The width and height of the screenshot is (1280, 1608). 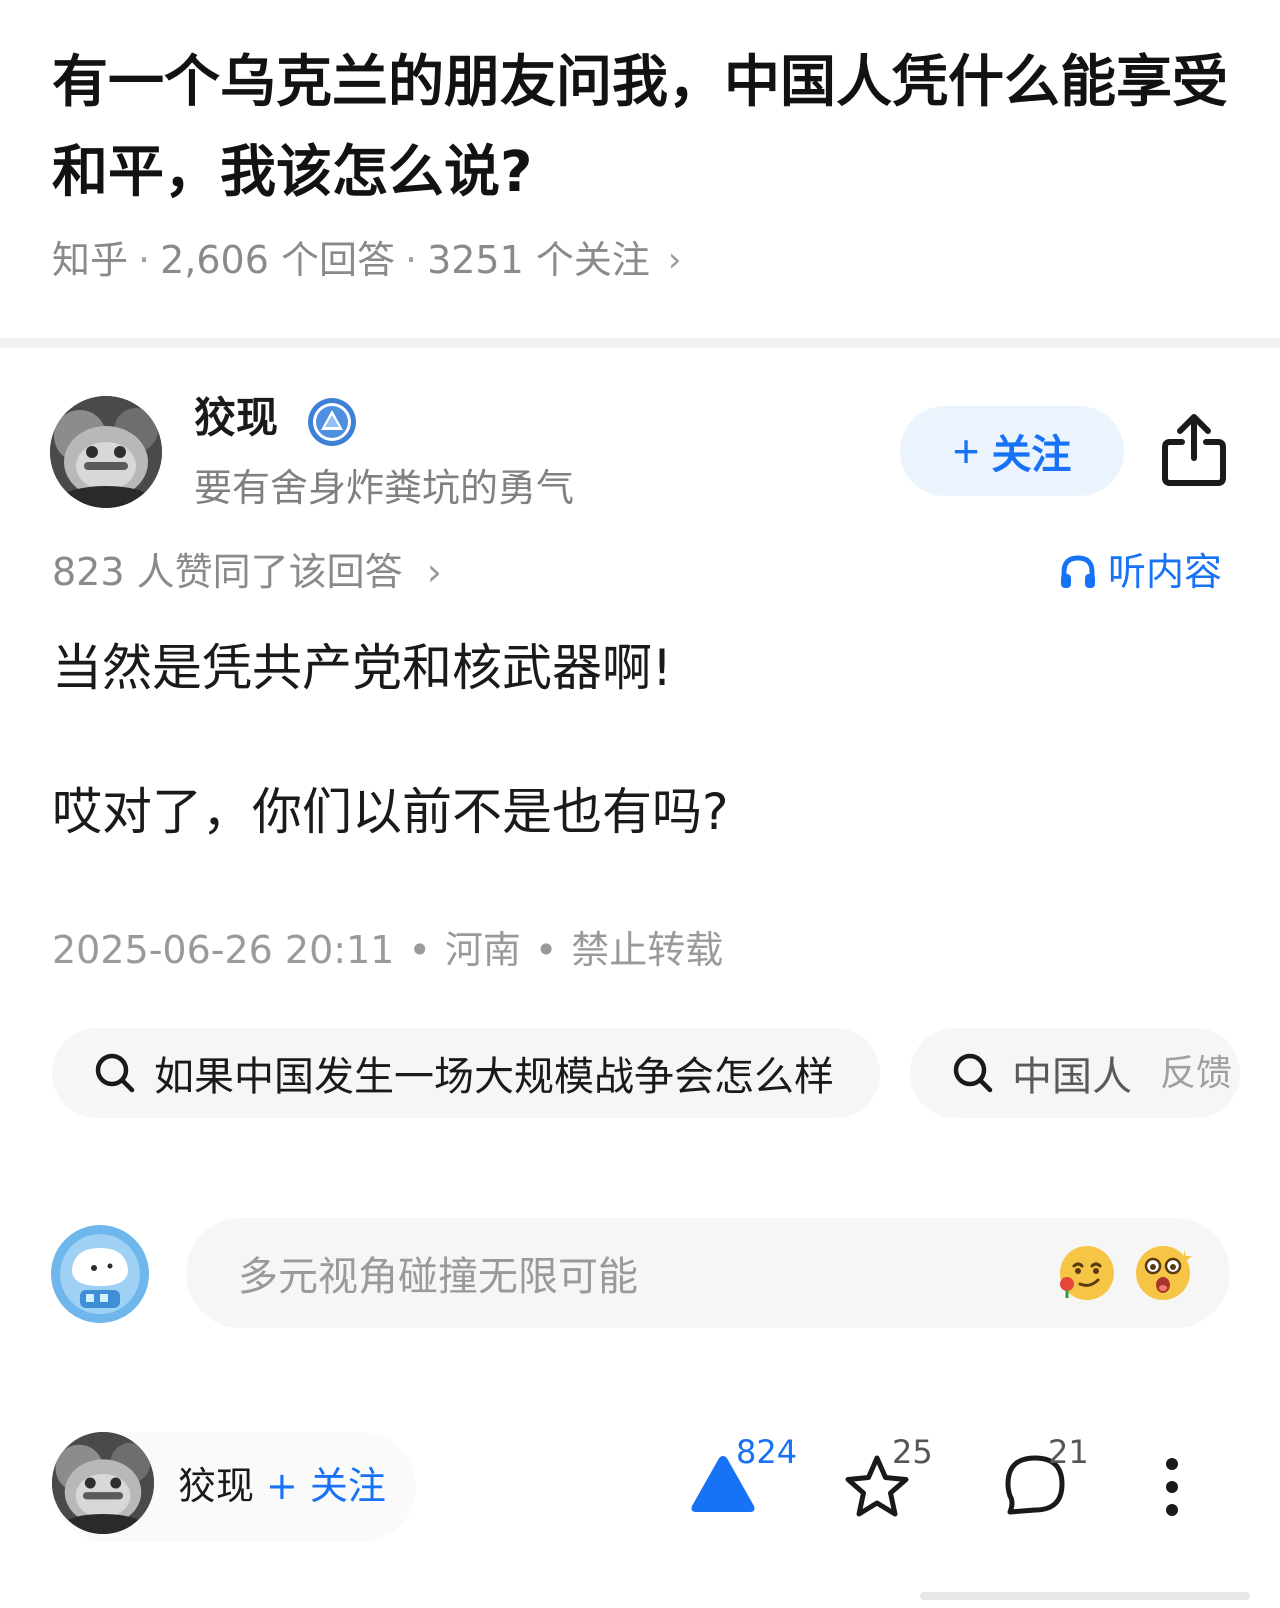 I want to click on answer-meta: 2025-06-26 20:11 • 河南 • 禁止转载, so click(x=387, y=950).